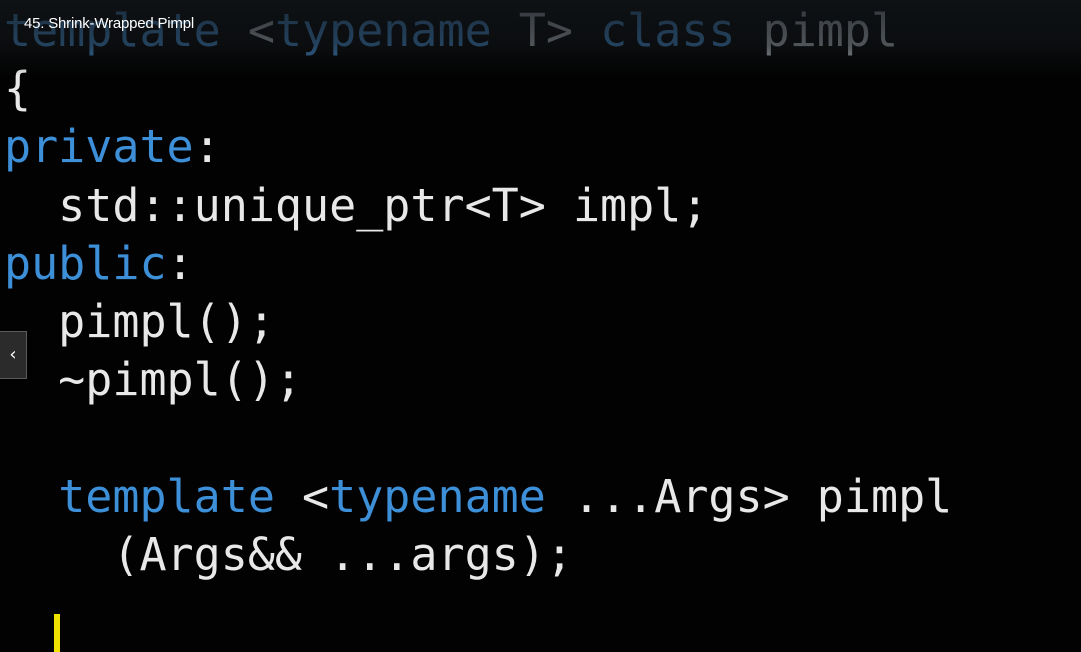 Image resolution: width=1081 pixels, height=652 pixels. I want to click on previous-button: ‹, so click(13, 355).